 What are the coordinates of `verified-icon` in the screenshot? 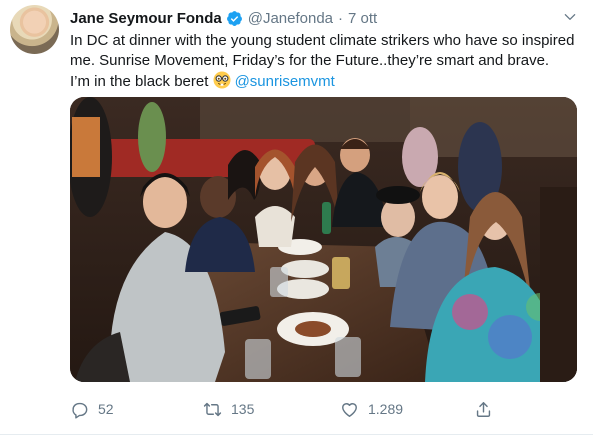 It's located at (234, 18).